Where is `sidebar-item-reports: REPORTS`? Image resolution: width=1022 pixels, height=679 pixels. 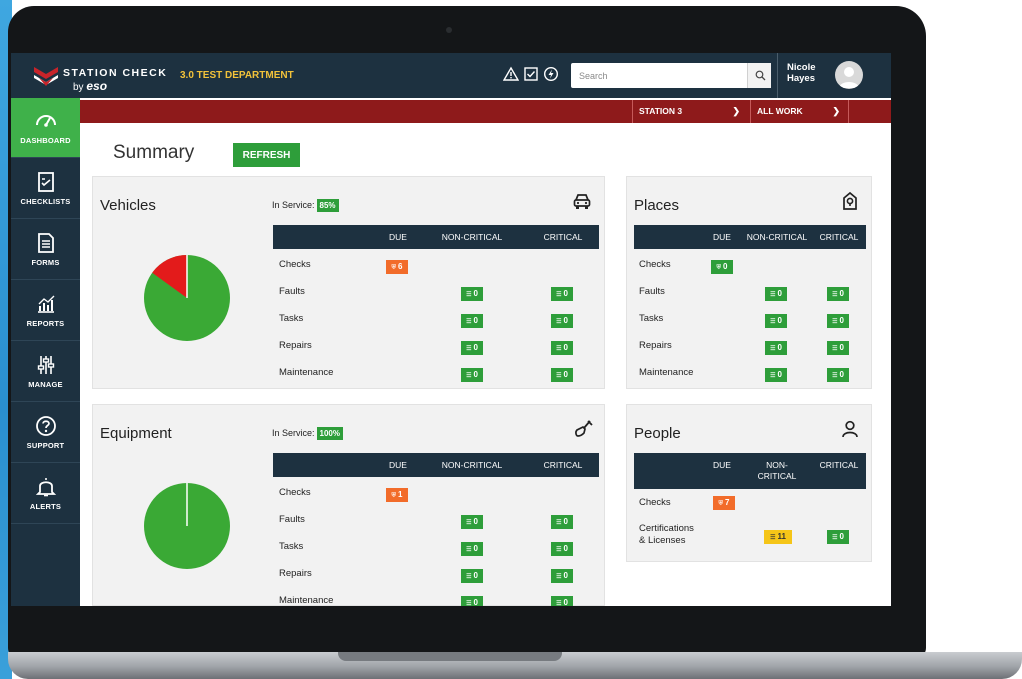 sidebar-item-reports: REPORTS is located at coordinates (45, 311).